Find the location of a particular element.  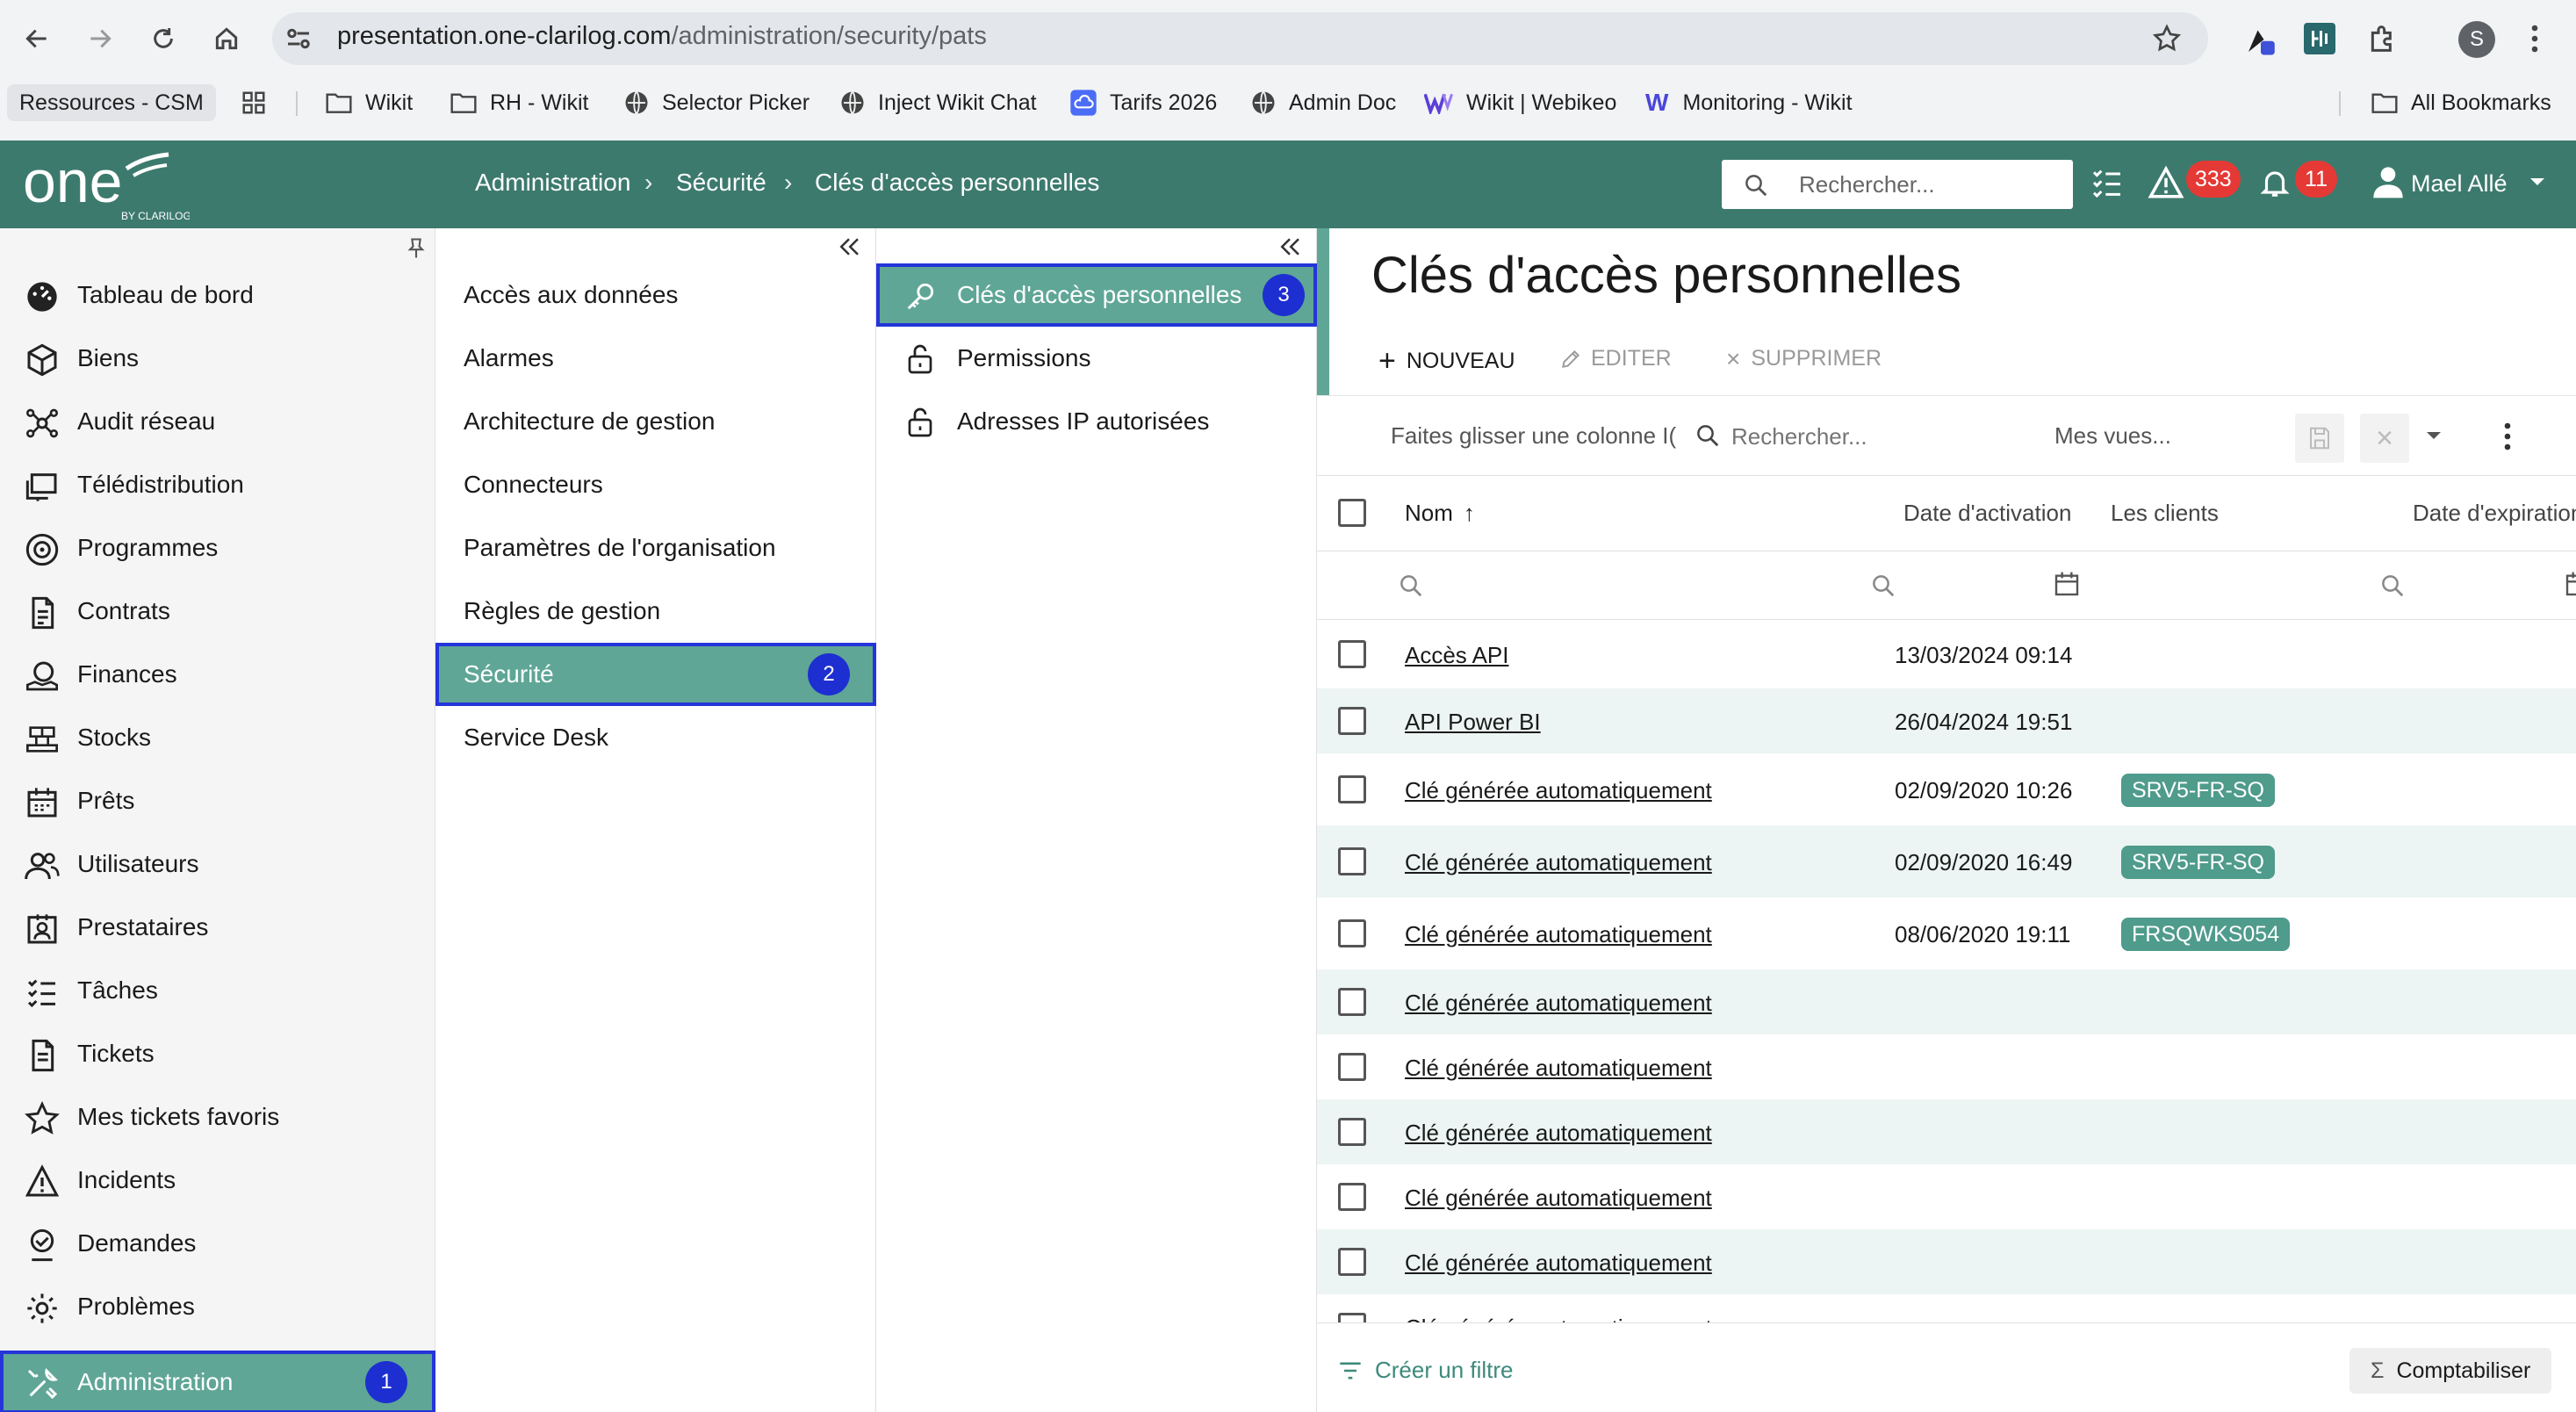

edit-button: EDITER is located at coordinates (1615, 358).